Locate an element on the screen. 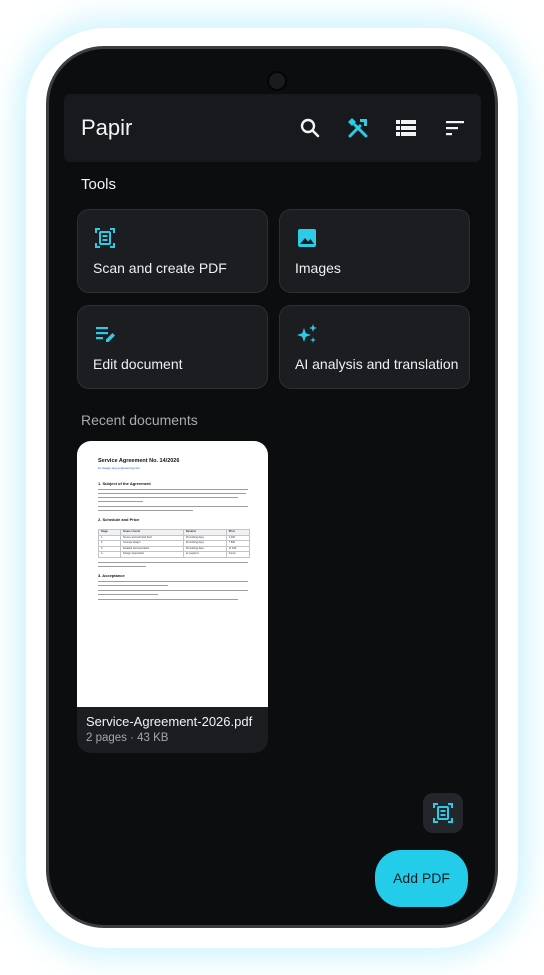  top-app-bar: Papir is located at coordinates (272, 128).